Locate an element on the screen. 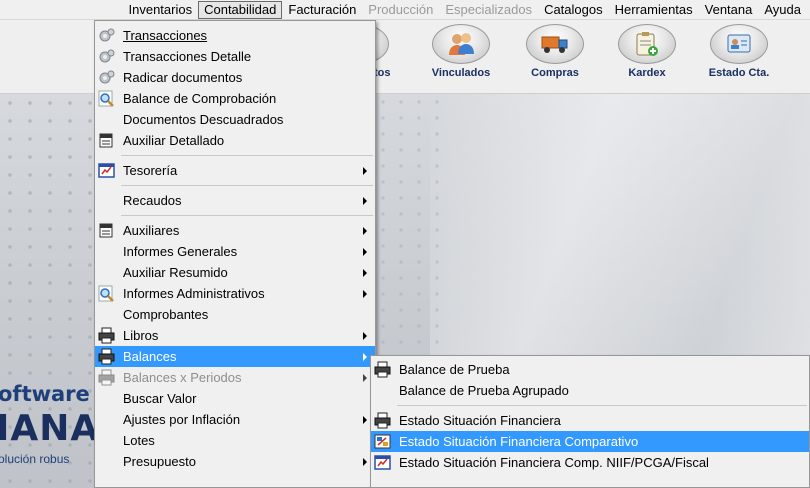  menu-item-documentos-descuadrados: Documentos Descuadrados is located at coordinates (235, 119).